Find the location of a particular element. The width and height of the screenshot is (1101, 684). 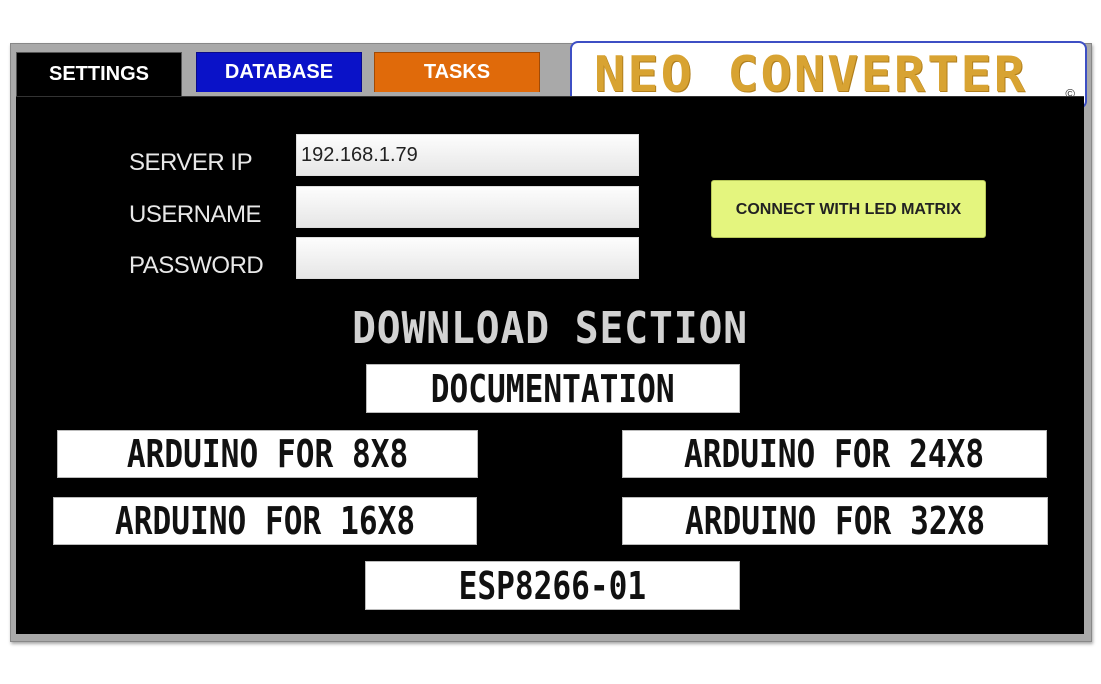

arduino-24x8-button: ARDUINO FOR 24X8 is located at coordinates (834, 454).